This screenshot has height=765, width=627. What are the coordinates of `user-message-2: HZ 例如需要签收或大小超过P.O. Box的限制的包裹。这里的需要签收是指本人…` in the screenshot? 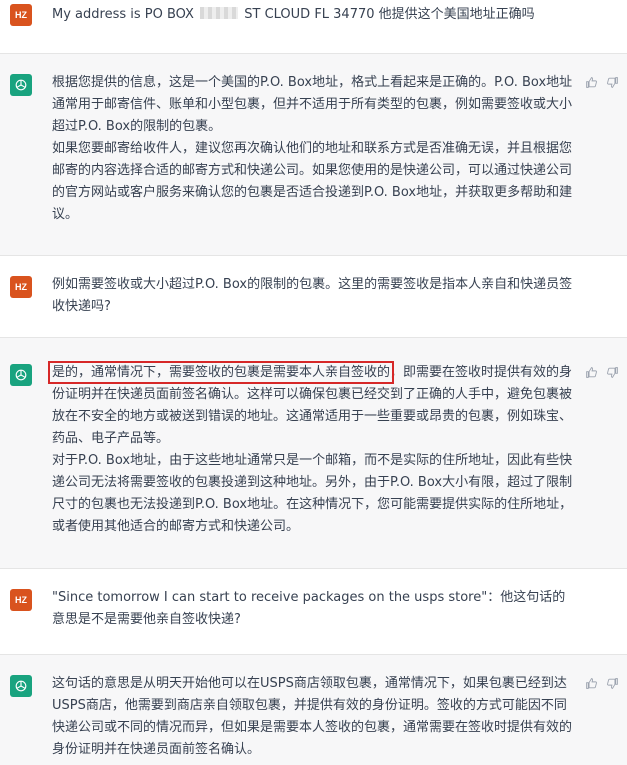 It's located at (313, 296).